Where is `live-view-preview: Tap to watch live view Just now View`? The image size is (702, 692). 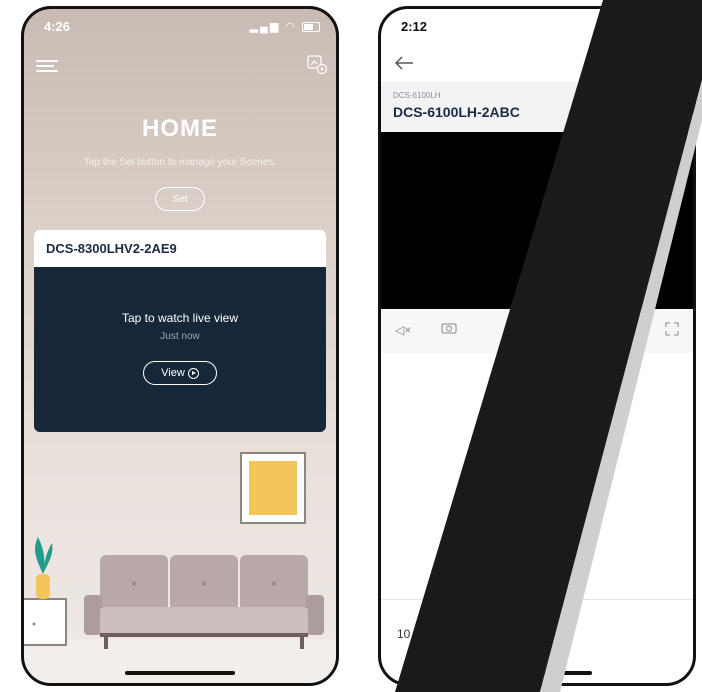 live-view-preview: Tap to watch live view Just now View is located at coordinates (180, 349).